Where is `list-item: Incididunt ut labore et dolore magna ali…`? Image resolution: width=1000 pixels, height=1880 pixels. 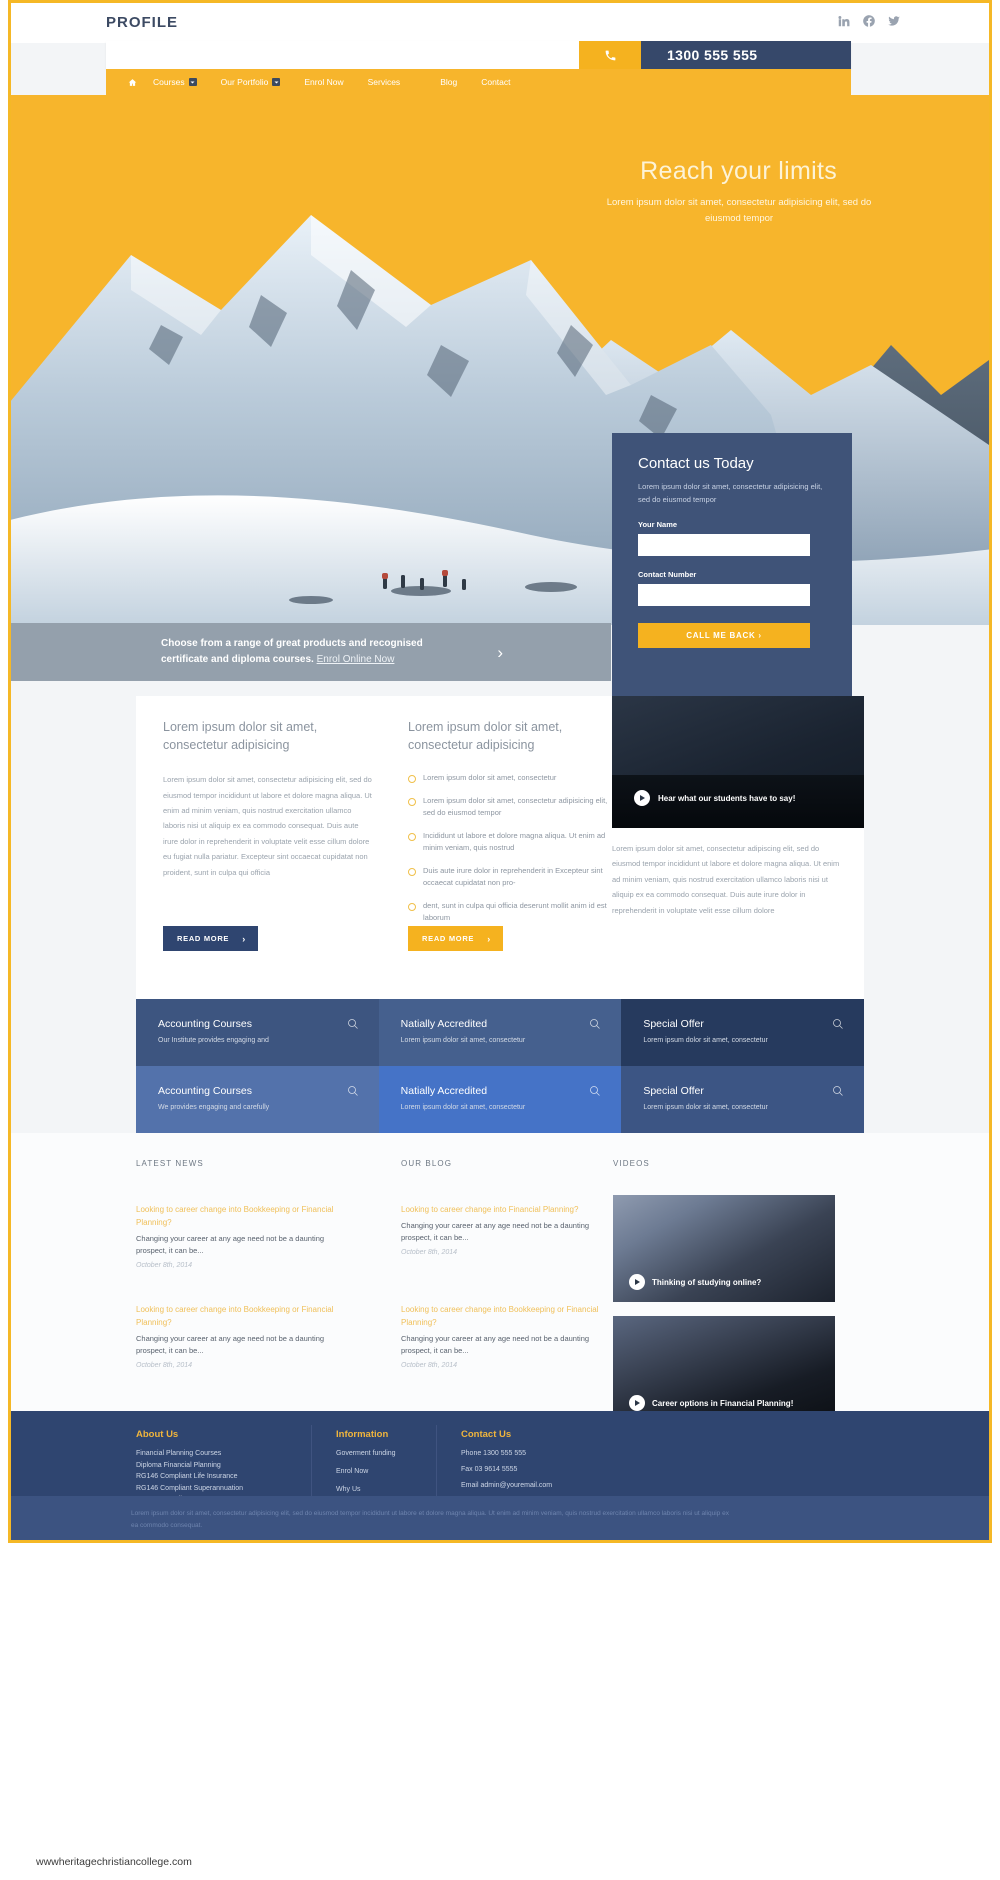
list-item: Incididunt ut labore et dolore magna ali… is located at coordinates (510, 842).